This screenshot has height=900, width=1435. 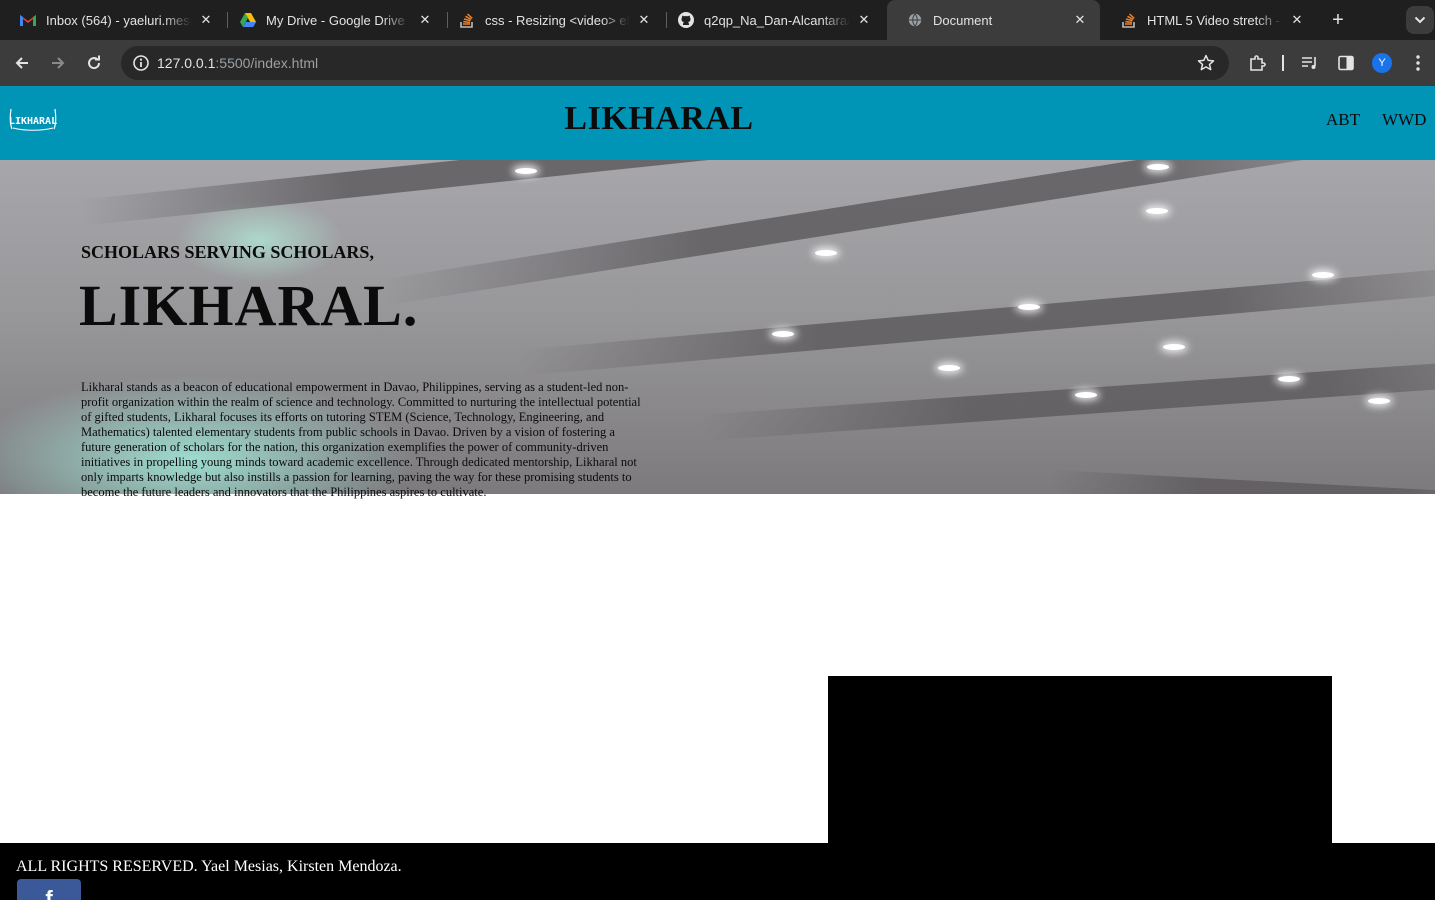 I want to click on kebab-menu-icon, so click(x=1418, y=63).